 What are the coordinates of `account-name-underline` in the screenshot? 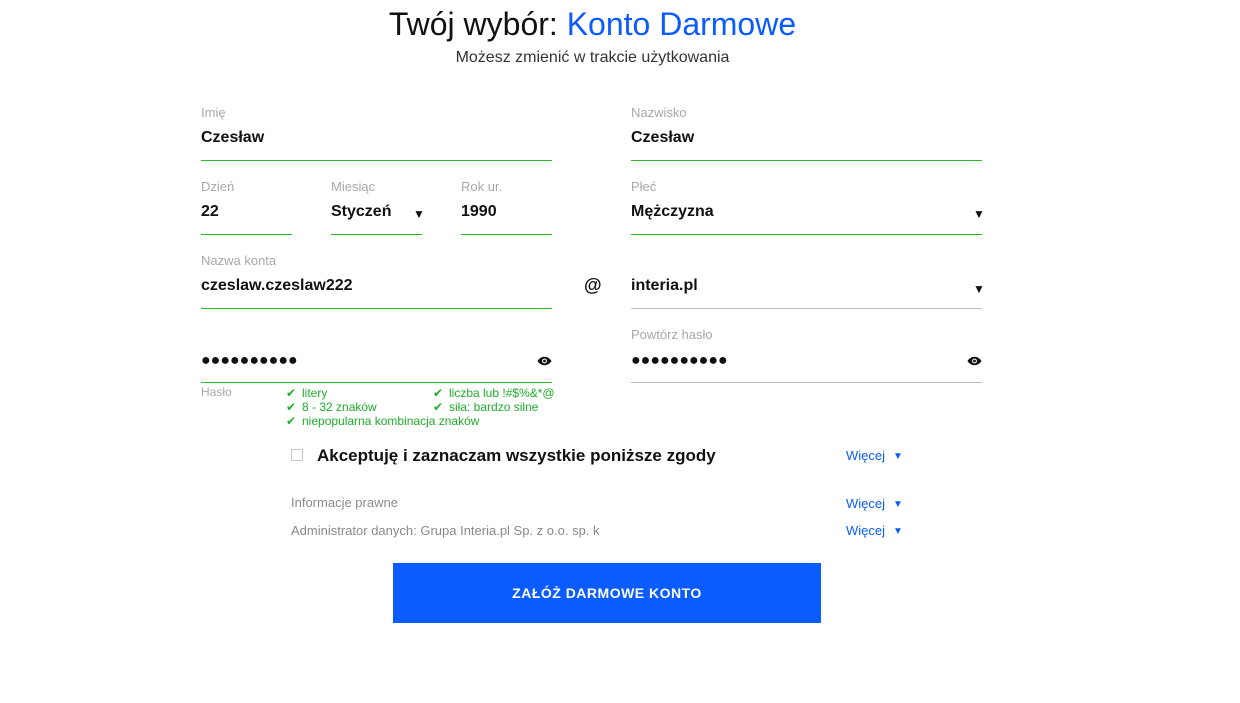 It's located at (376, 308).